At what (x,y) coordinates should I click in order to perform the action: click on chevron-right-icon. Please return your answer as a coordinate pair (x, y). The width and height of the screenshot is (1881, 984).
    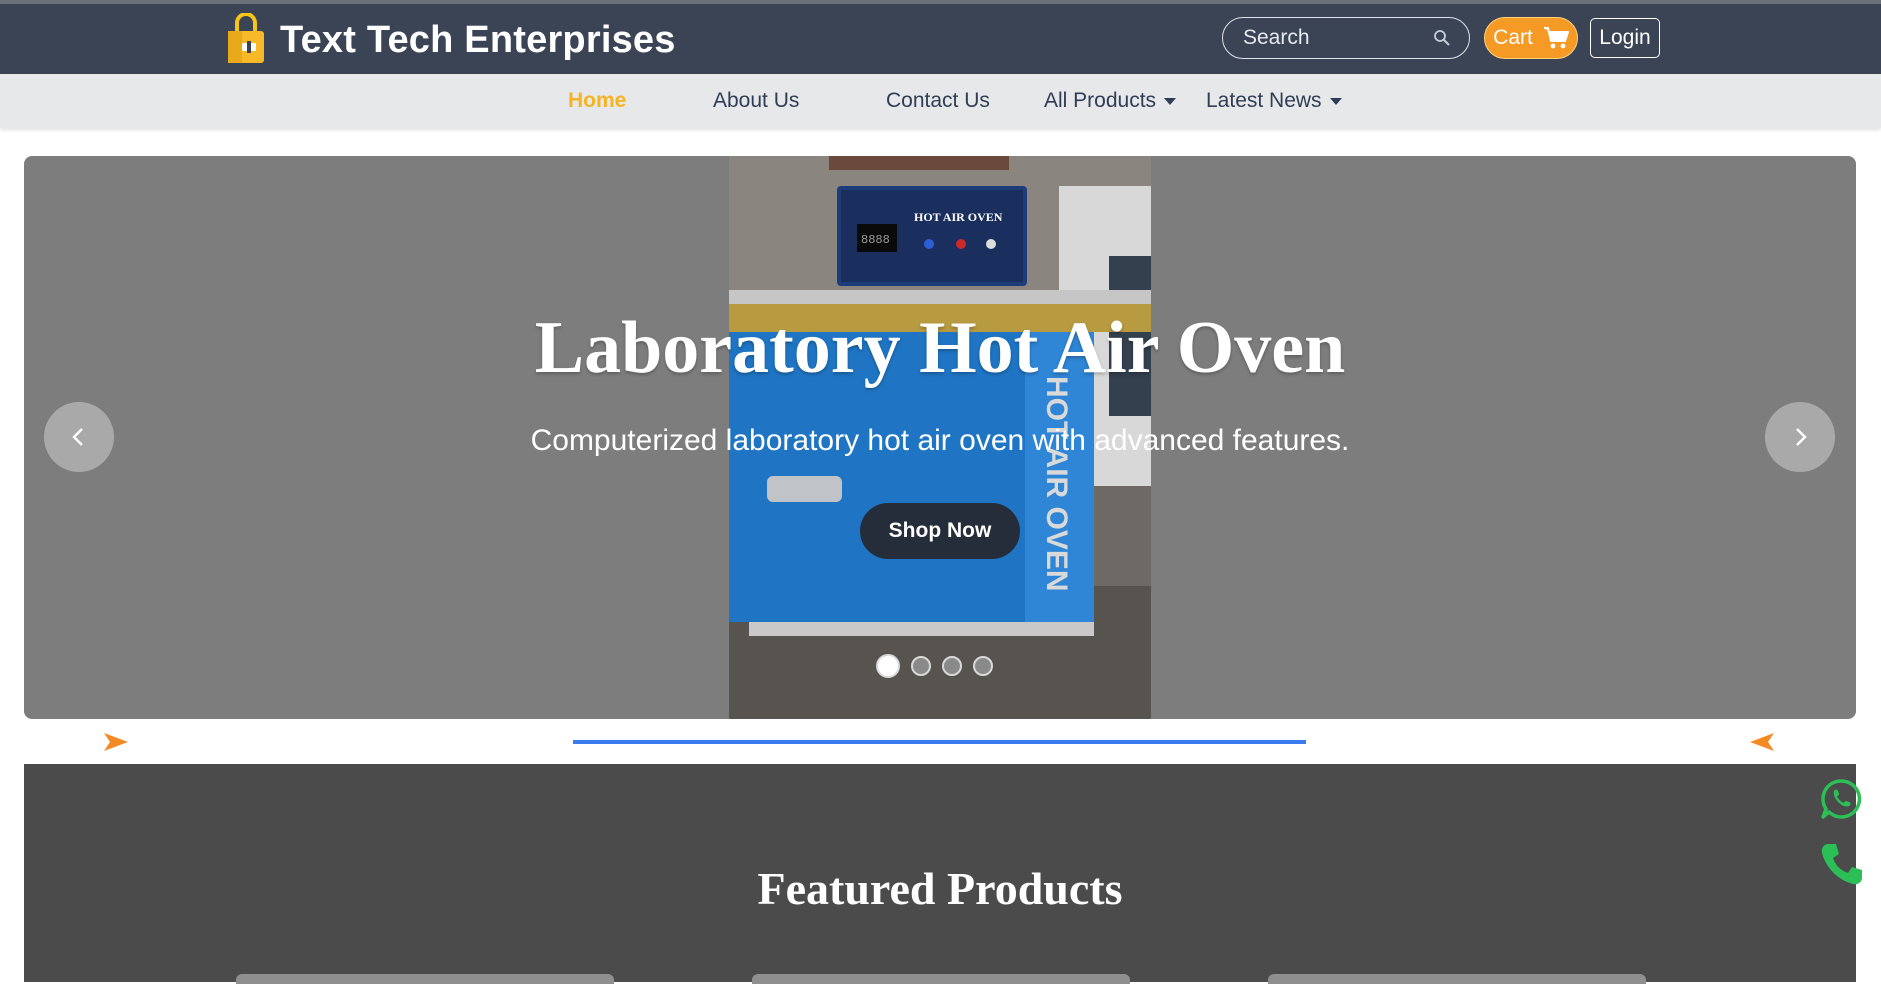
    Looking at the image, I should click on (1801, 437).